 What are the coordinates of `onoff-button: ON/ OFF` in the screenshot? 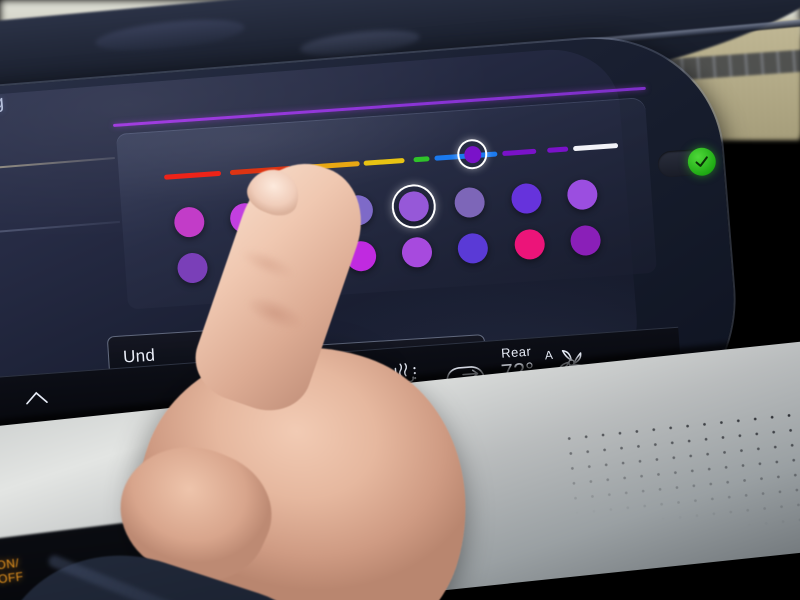 It's located at (28, 576).